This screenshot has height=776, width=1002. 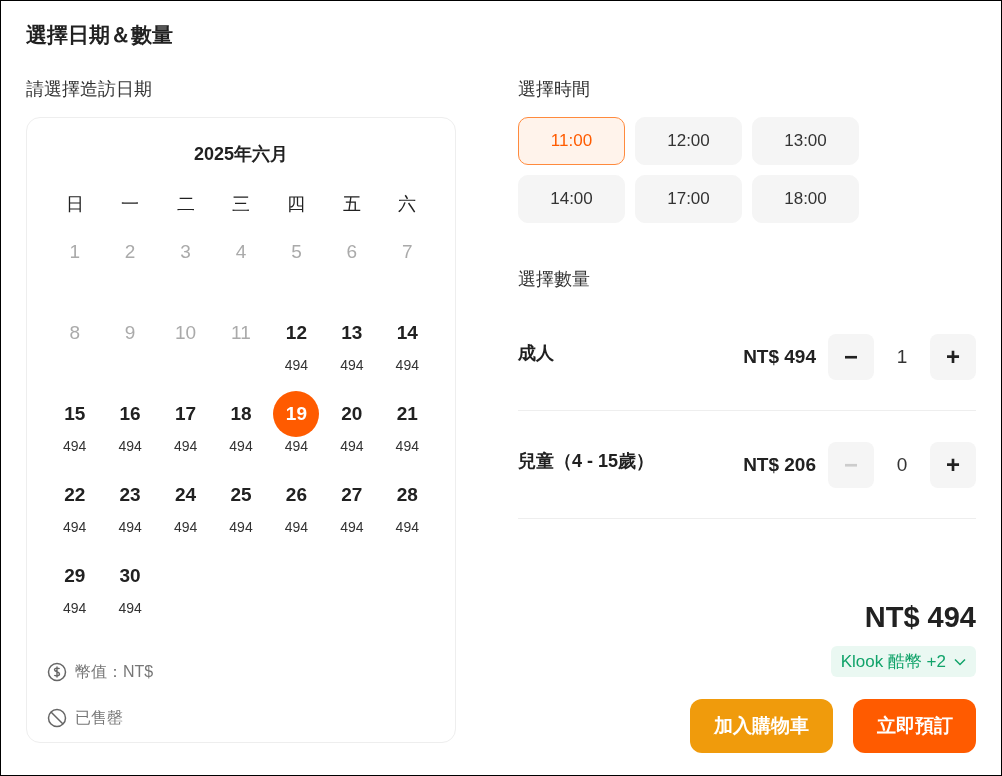 I want to click on calendar-day: 3, so click(x=185, y=252).